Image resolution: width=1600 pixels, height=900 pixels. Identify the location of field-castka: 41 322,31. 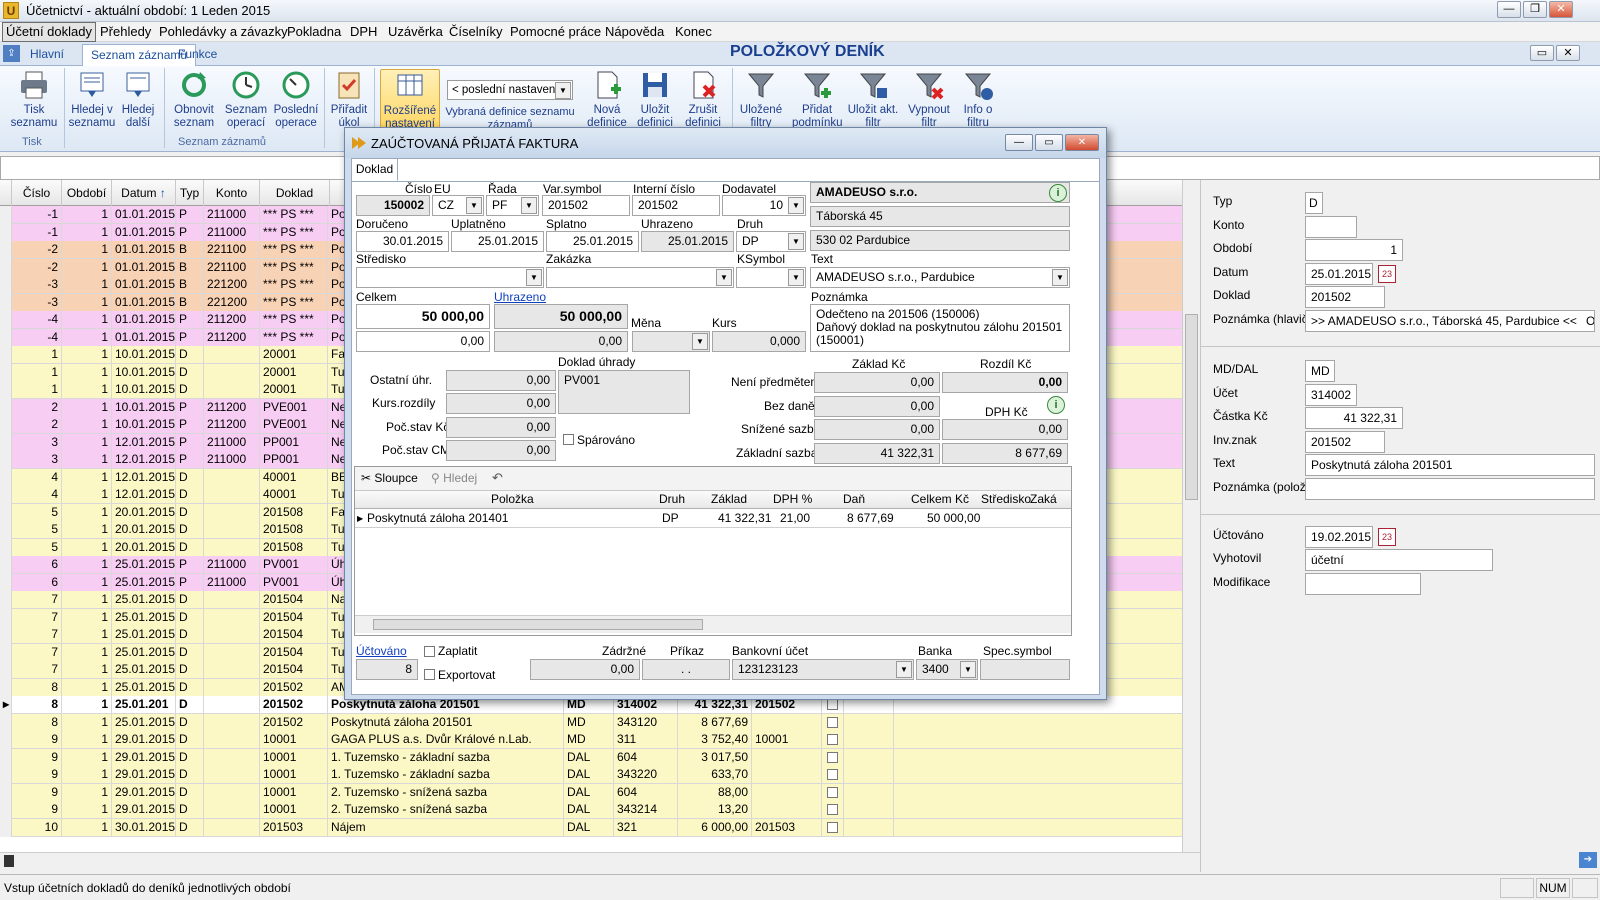
(1354, 418).